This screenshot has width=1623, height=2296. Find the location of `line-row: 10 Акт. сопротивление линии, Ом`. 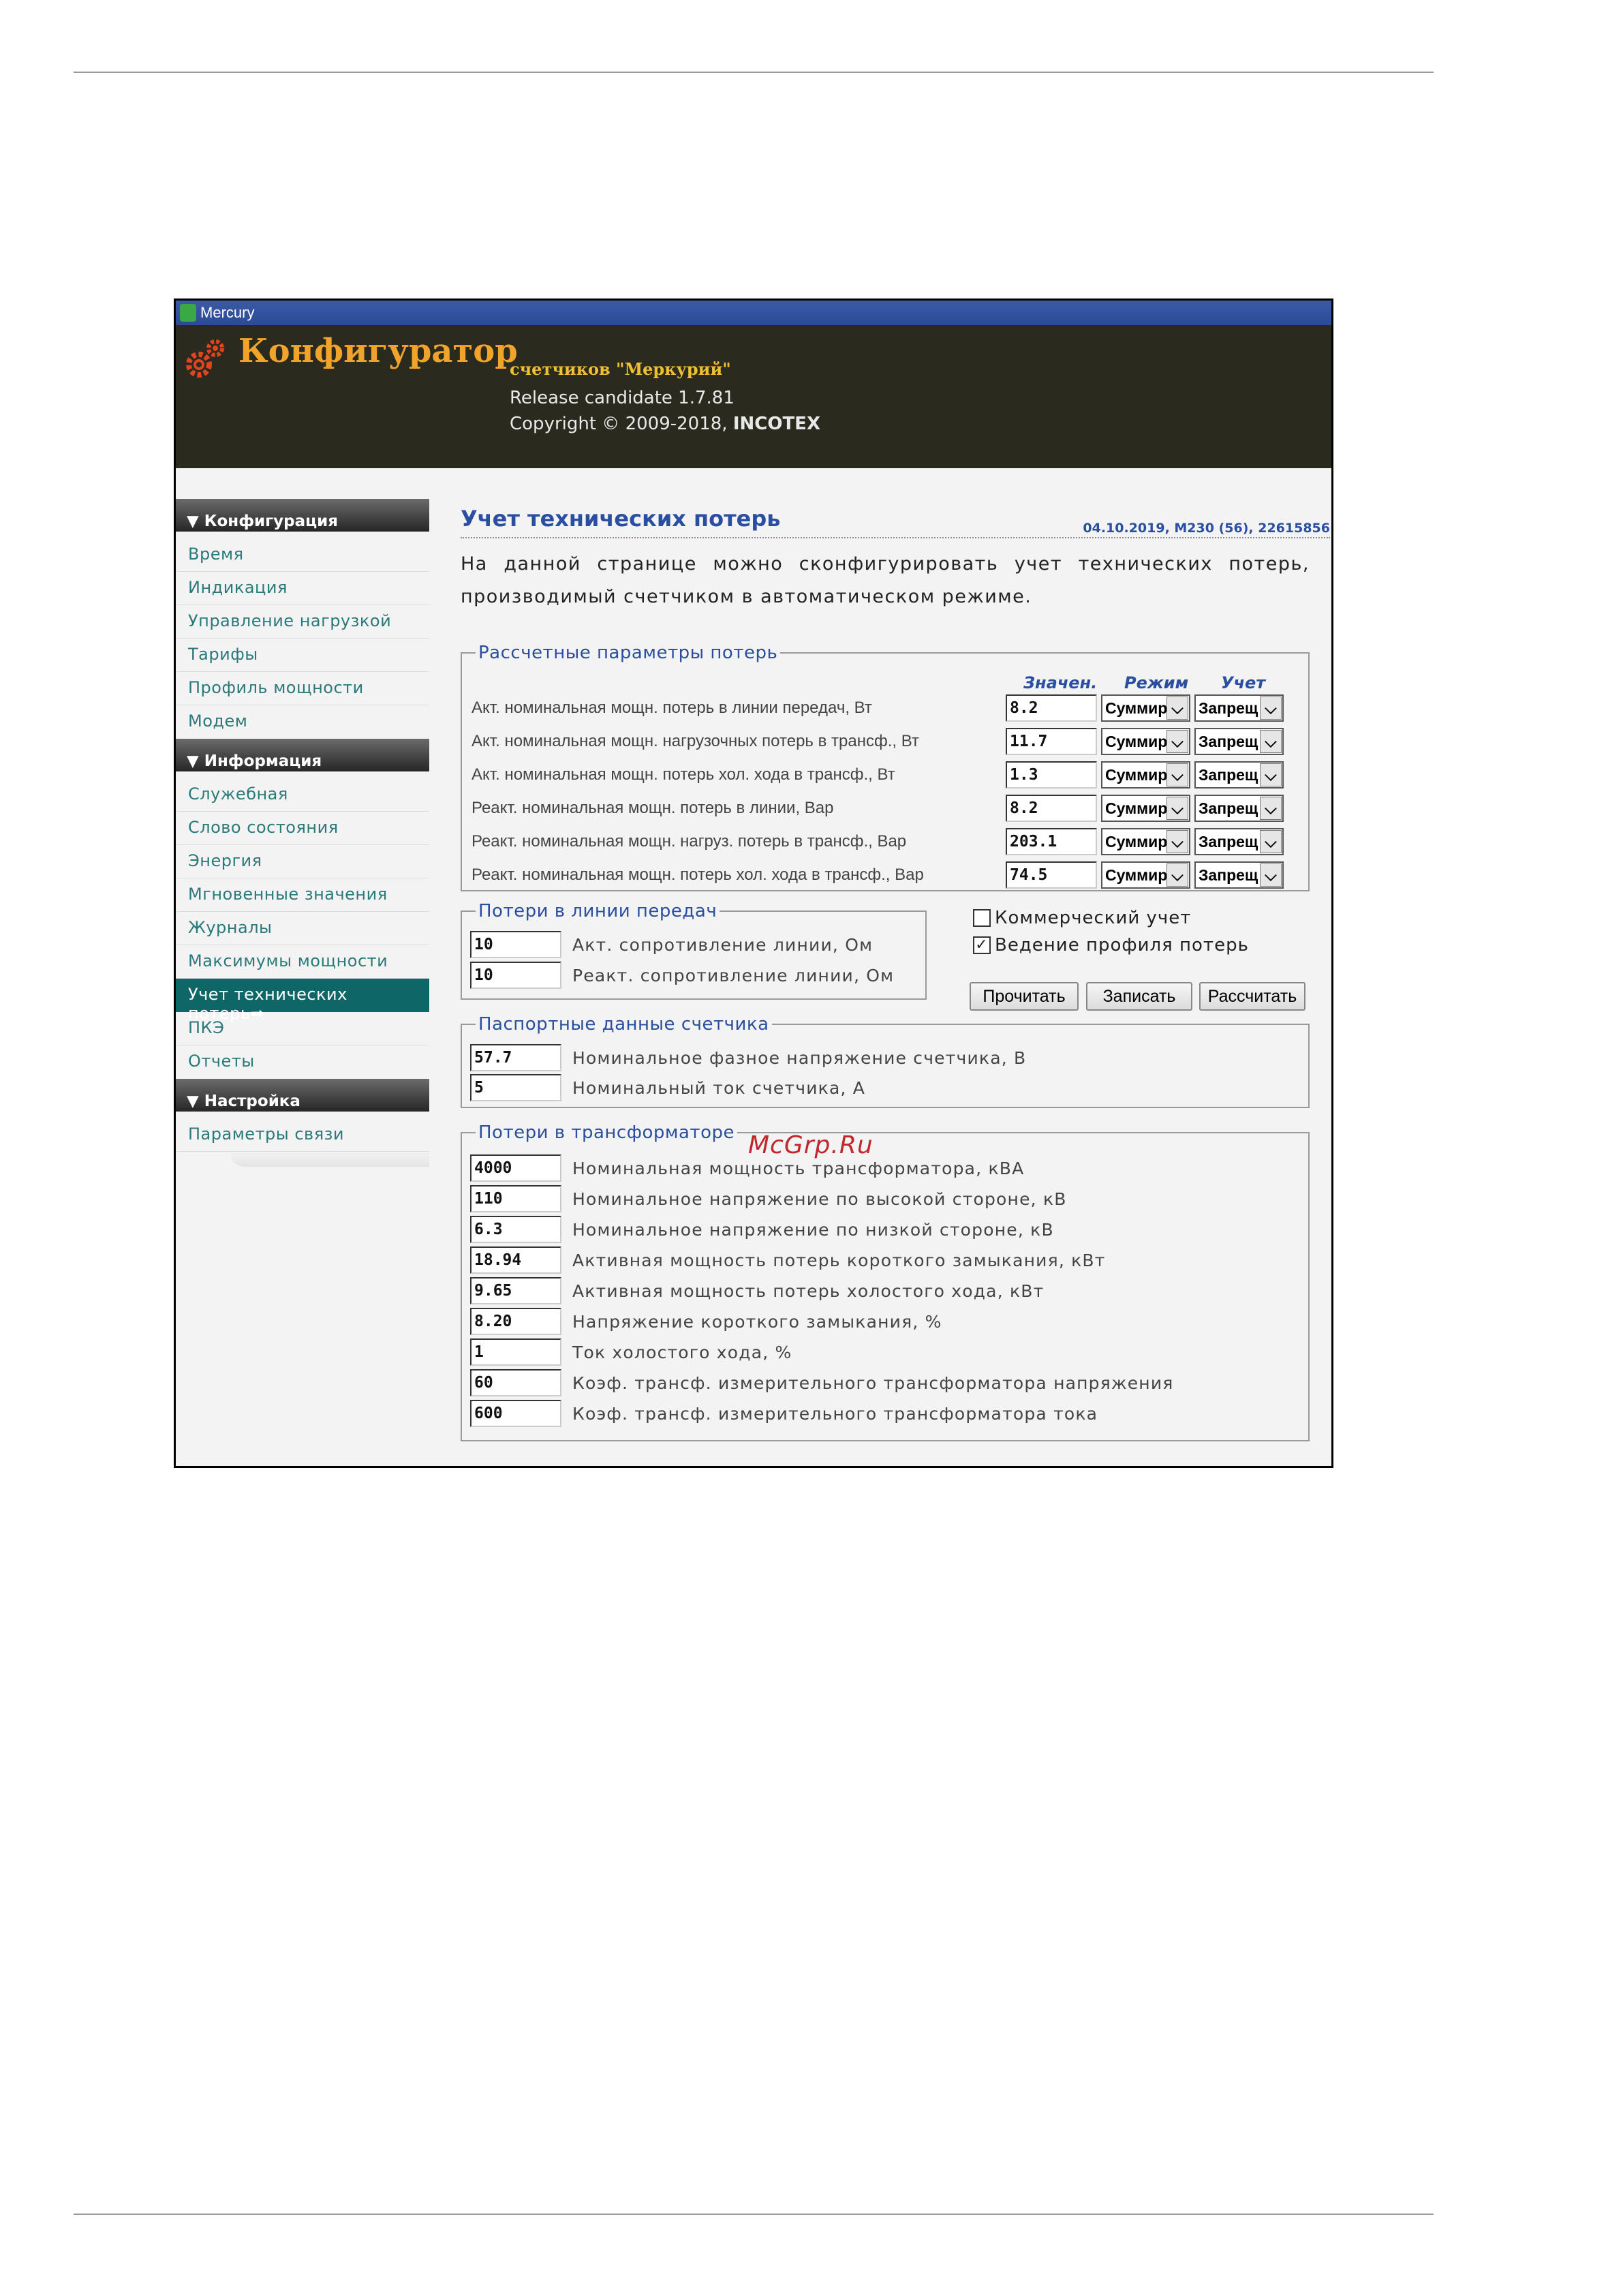

line-row: 10 Акт. сопротивление линии, Ом is located at coordinates (671, 944).